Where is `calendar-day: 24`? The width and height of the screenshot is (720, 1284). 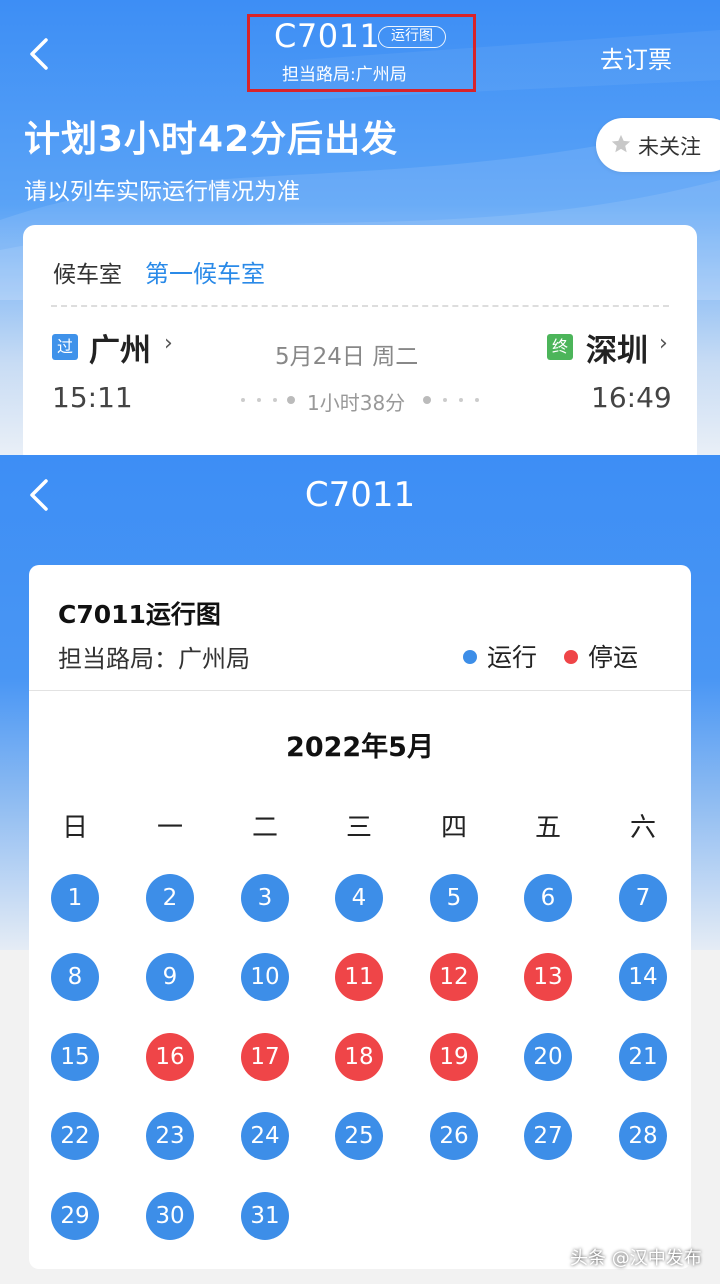
calendar-day: 24 is located at coordinates (265, 1136).